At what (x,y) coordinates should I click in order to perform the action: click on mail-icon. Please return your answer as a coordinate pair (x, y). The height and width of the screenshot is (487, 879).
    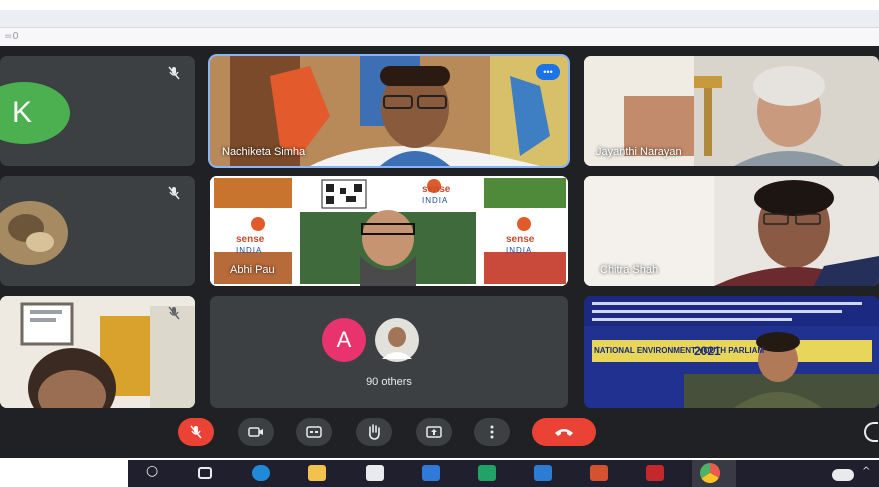
    Looking at the image, I should click on (431, 473).